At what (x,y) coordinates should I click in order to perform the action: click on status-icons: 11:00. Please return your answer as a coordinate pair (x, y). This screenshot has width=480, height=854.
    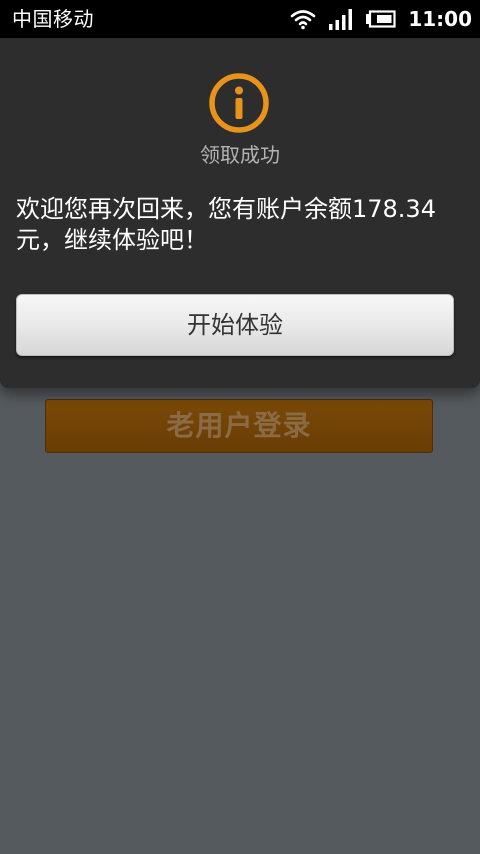
    Looking at the image, I should click on (381, 19).